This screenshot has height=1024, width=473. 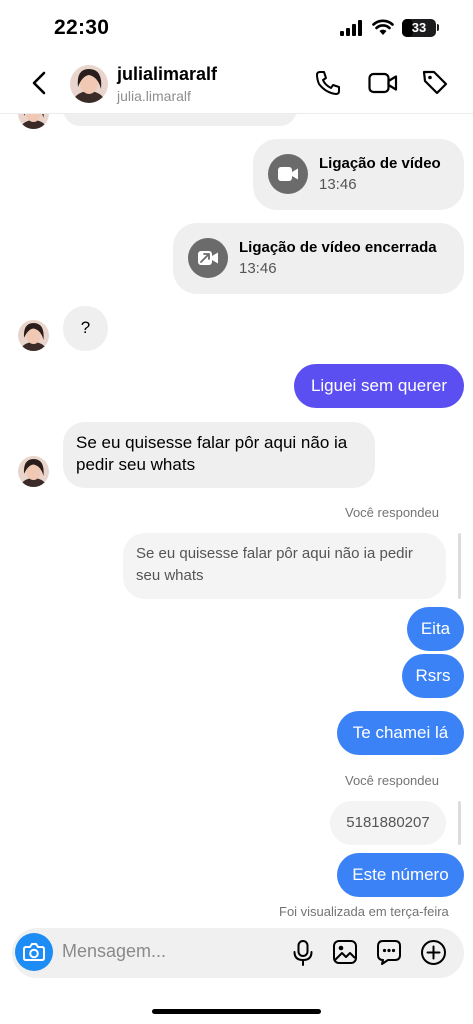 I want to click on signal-icon, so click(x=351, y=28).